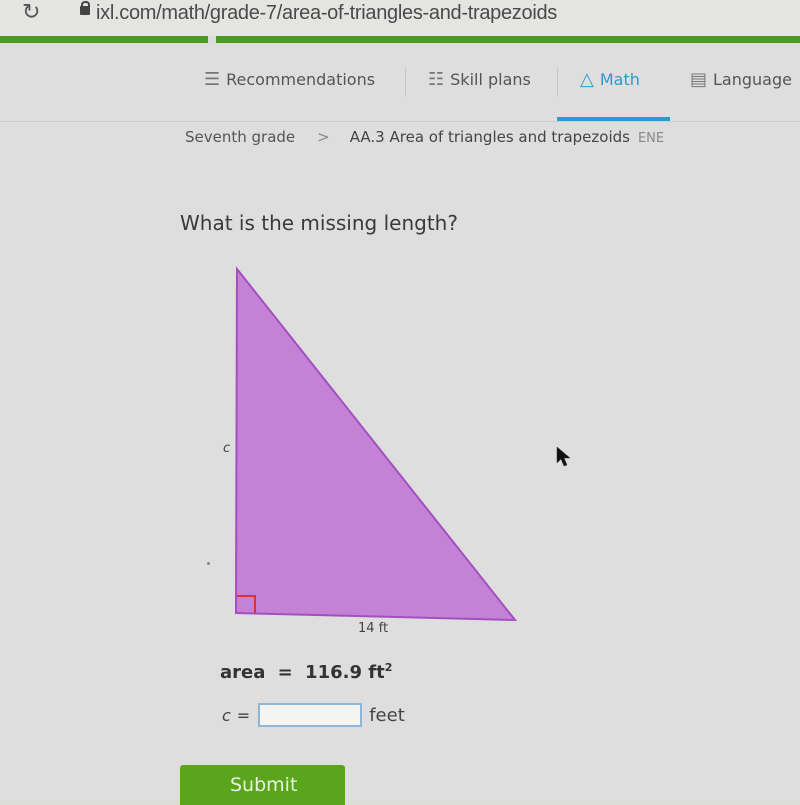 This screenshot has height=805, width=800. Describe the element at coordinates (208, 563) in the screenshot. I see `stray-dot` at that location.